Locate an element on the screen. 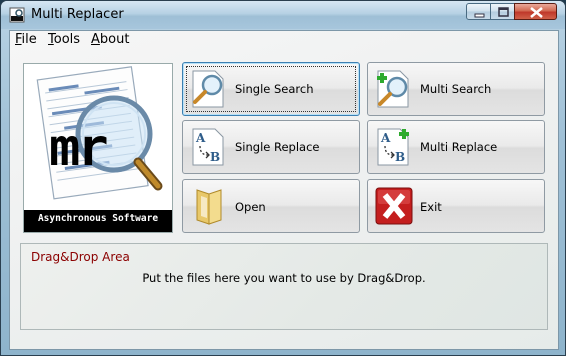  drag-drop-title: Drag&Drop Area is located at coordinates (80, 257).